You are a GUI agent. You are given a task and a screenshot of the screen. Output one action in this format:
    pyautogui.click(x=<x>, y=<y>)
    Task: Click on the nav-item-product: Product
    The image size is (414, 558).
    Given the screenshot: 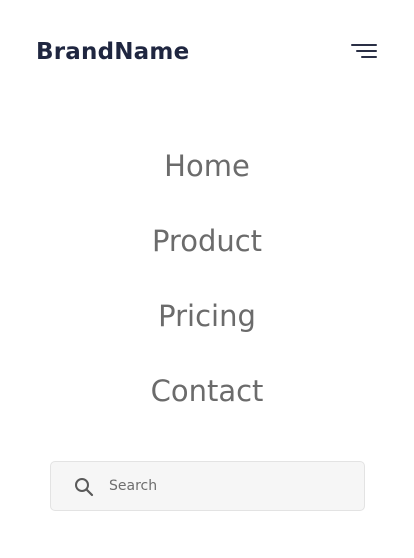 What is the action you would take?
    pyautogui.click(x=207, y=252)
    